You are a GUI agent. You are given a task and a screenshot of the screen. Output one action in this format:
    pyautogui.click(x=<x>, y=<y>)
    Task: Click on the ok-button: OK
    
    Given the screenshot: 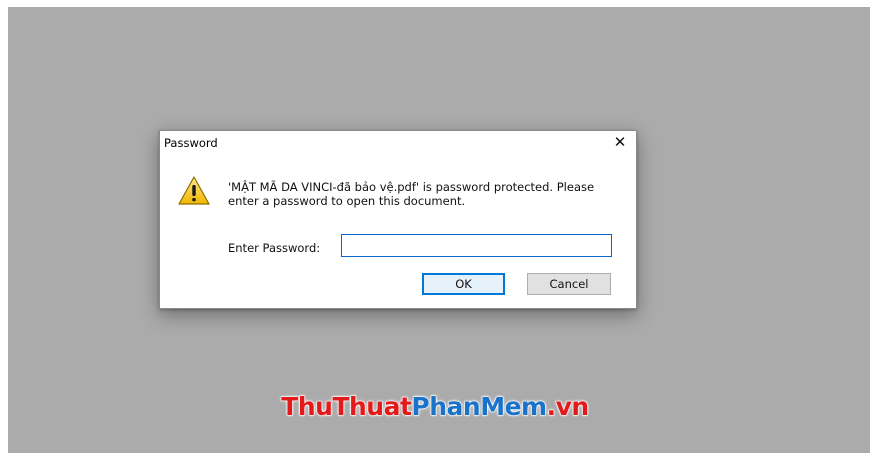 What is the action you would take?
    pyautogui.click(x=463, y=284)
    